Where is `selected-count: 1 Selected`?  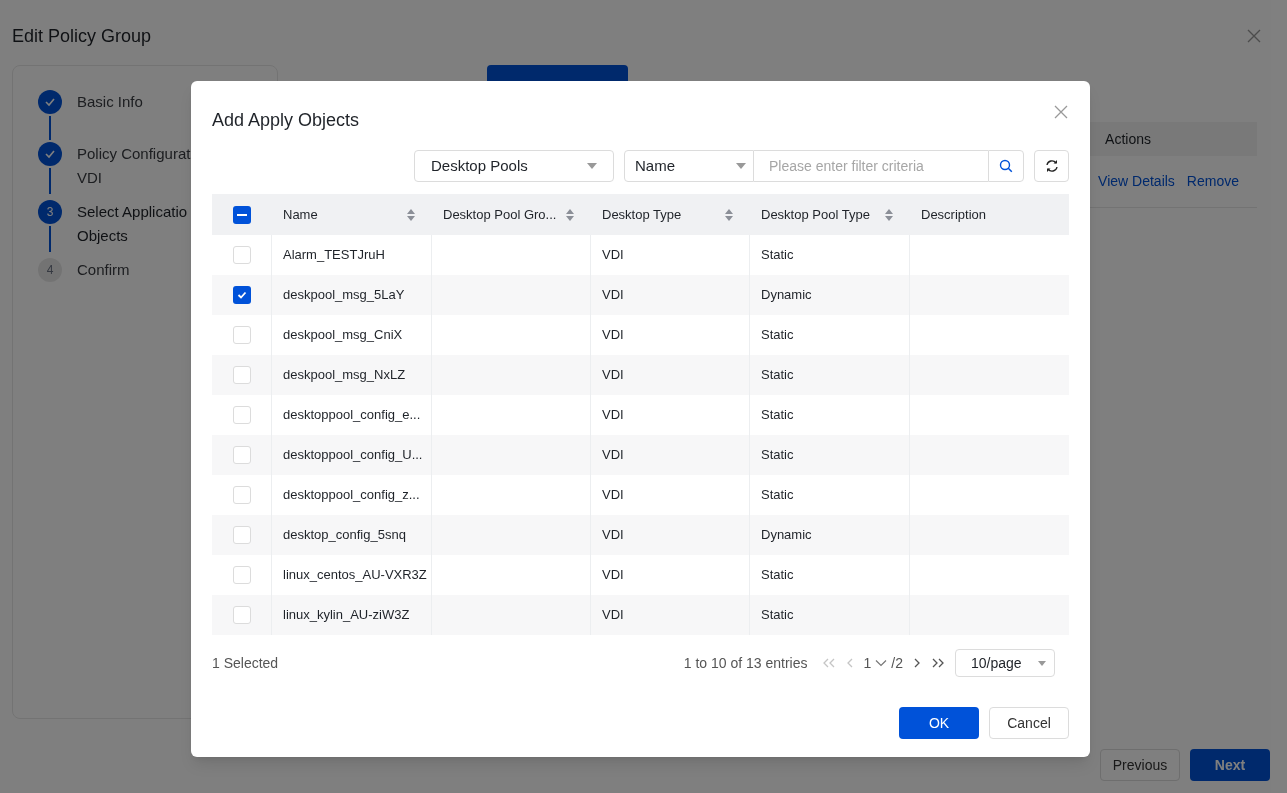 selected-count: 1 Selected is located at coordinates (245, 663).